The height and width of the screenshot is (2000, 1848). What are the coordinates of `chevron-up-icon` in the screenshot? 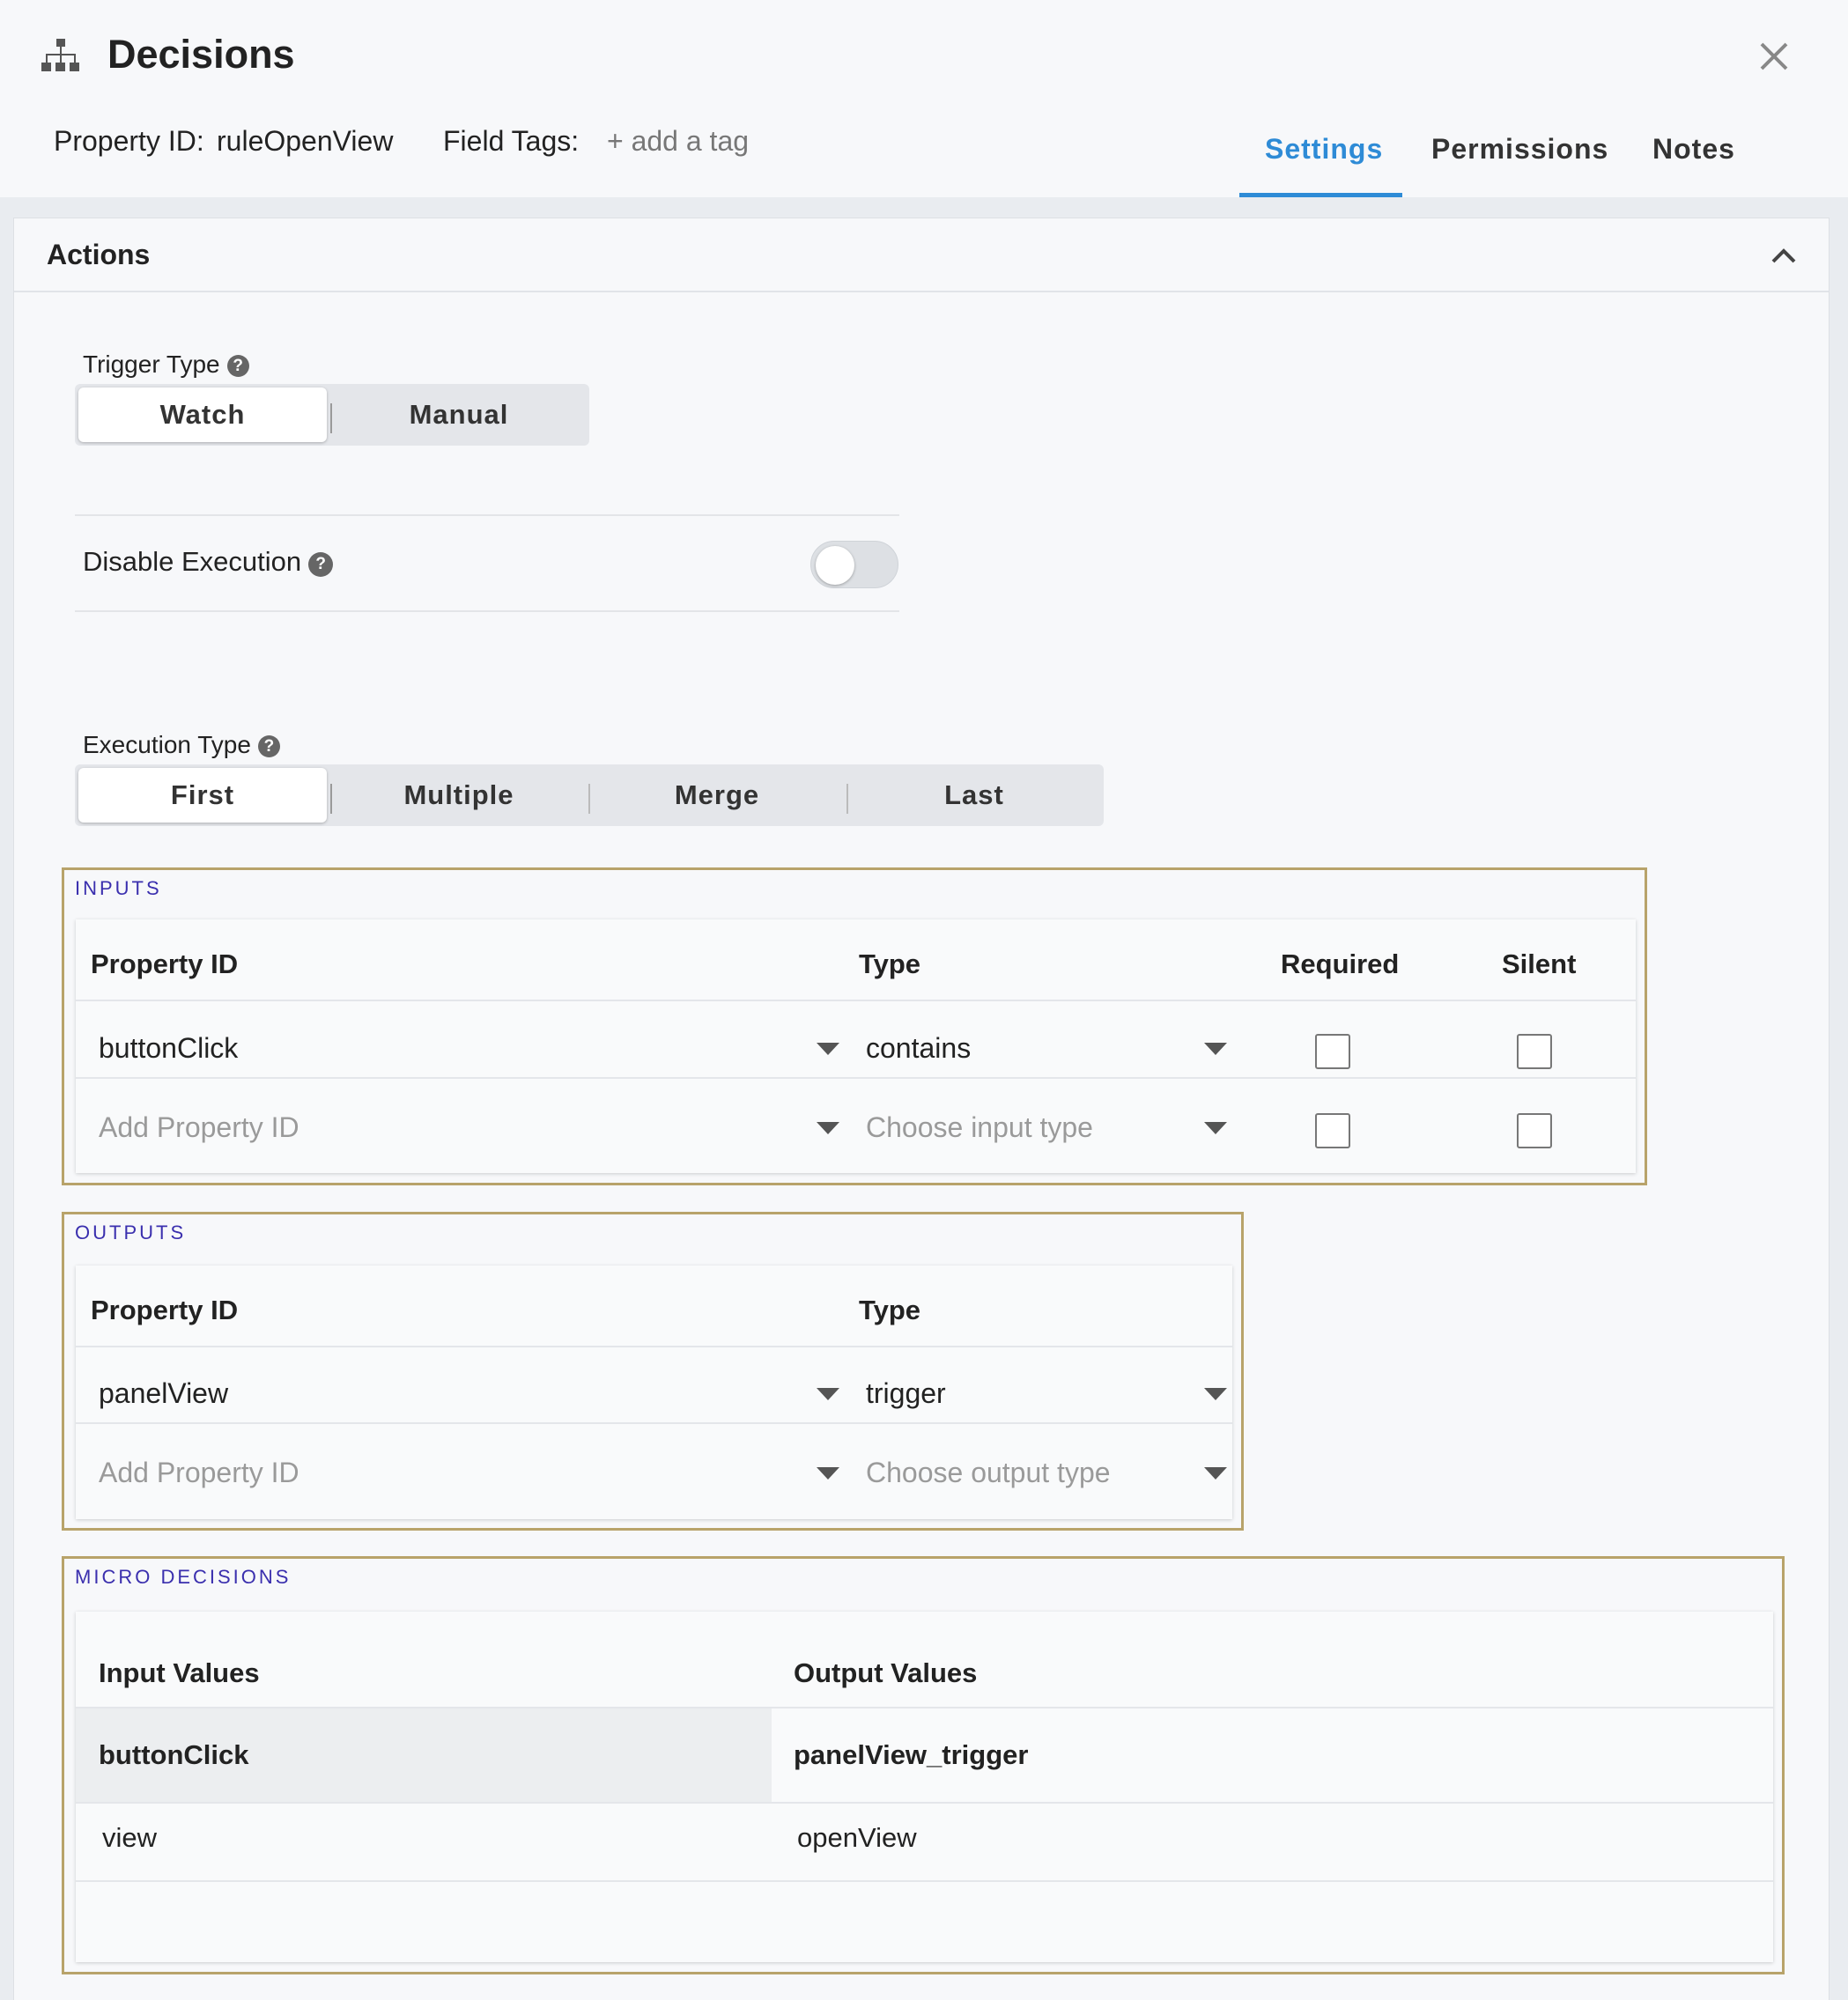 It's located at (1783, 255).